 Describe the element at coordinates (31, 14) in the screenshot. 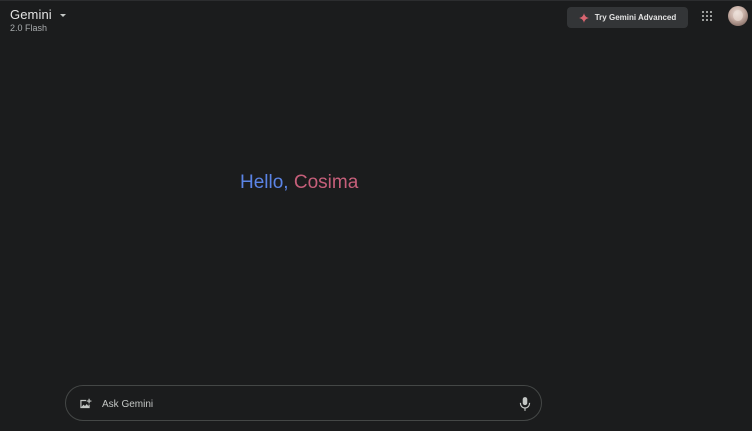

I see `app-title: Gemini` at that location.